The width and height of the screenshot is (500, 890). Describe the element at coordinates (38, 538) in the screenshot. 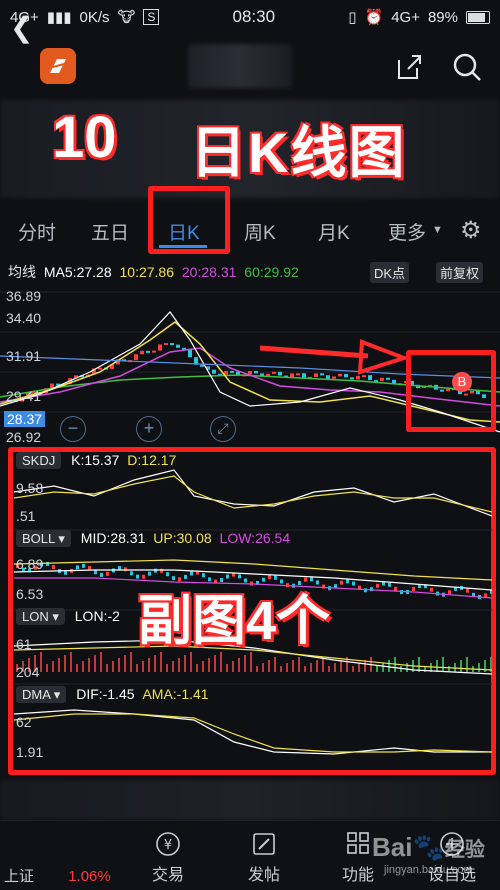

I see `boll-name: BOLL` at that location.